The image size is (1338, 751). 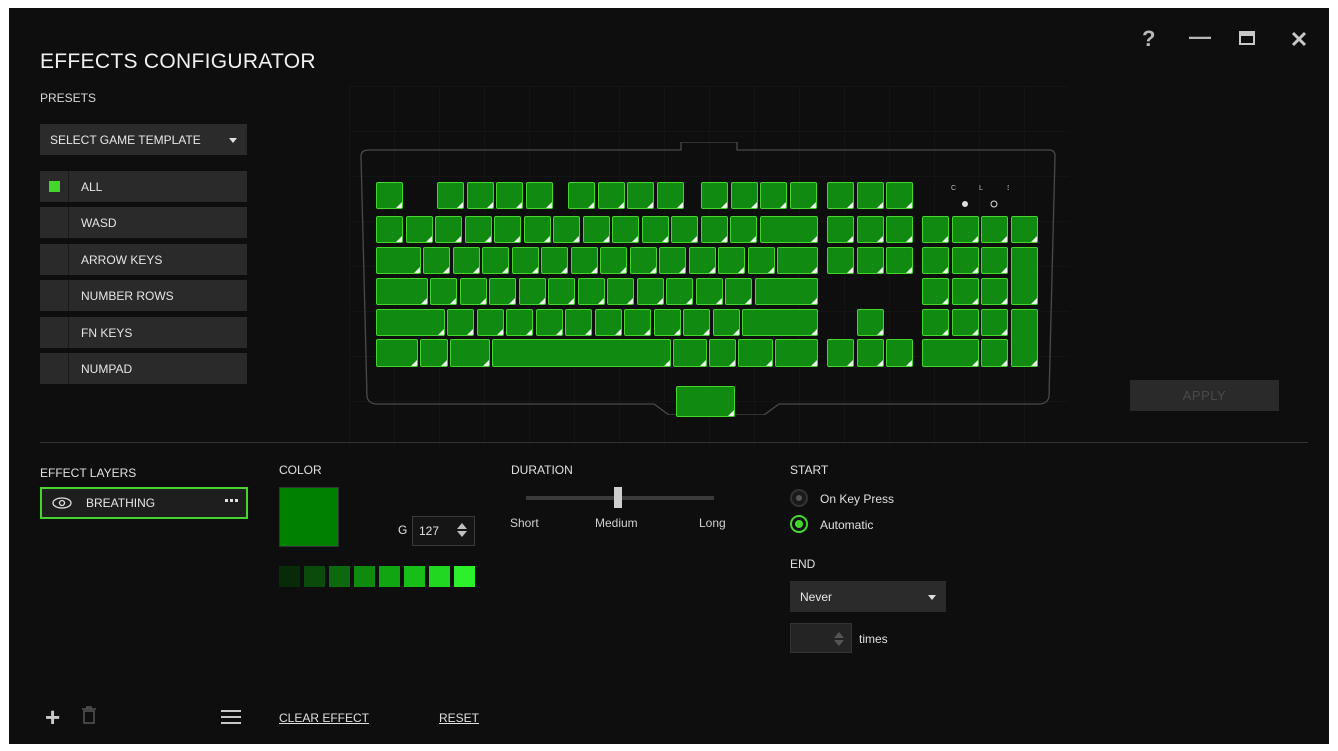 What do you see at coordinates (839, 639) in the screenshot?
I see `times-stepper` at bounding box center [839, 639].